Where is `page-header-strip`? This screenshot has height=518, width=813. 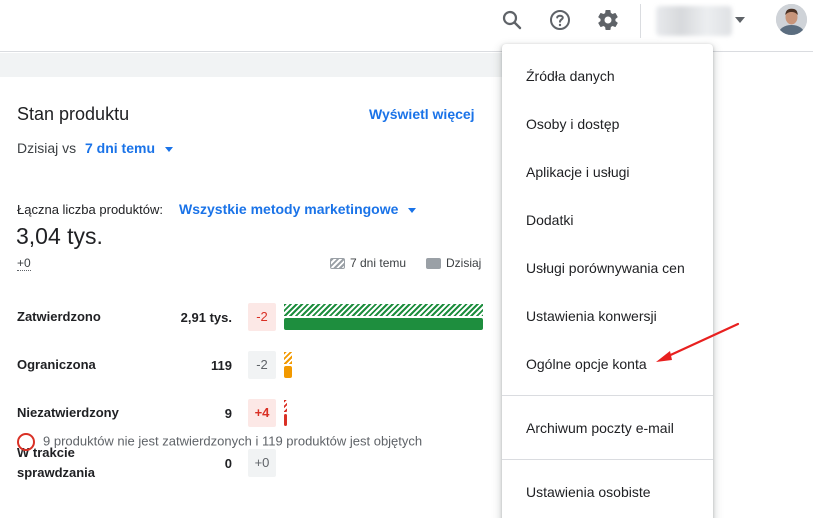
page-header-strip is located at coordinates (251, 65).